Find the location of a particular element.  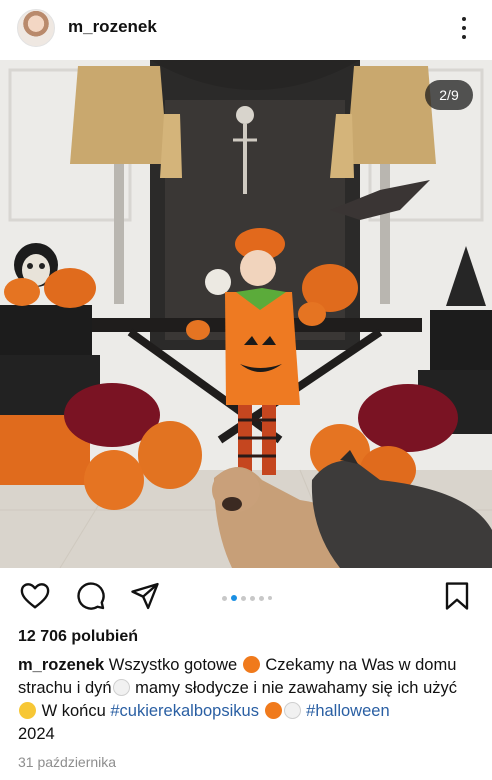

hashtag-link: #halloween is located at coordinates (347, 711).